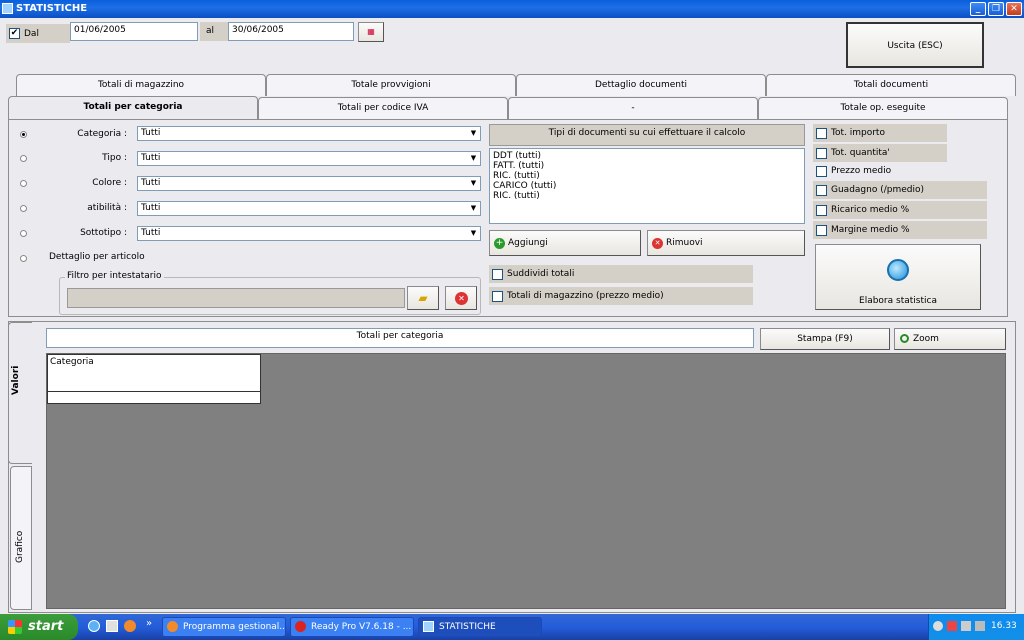 Image resolution: width=1024 pixels, height=640 pixels. What do you see at coordinates (94, 626) in the screenshot?
I see `ie-icon` at bounding box center [94, 626].